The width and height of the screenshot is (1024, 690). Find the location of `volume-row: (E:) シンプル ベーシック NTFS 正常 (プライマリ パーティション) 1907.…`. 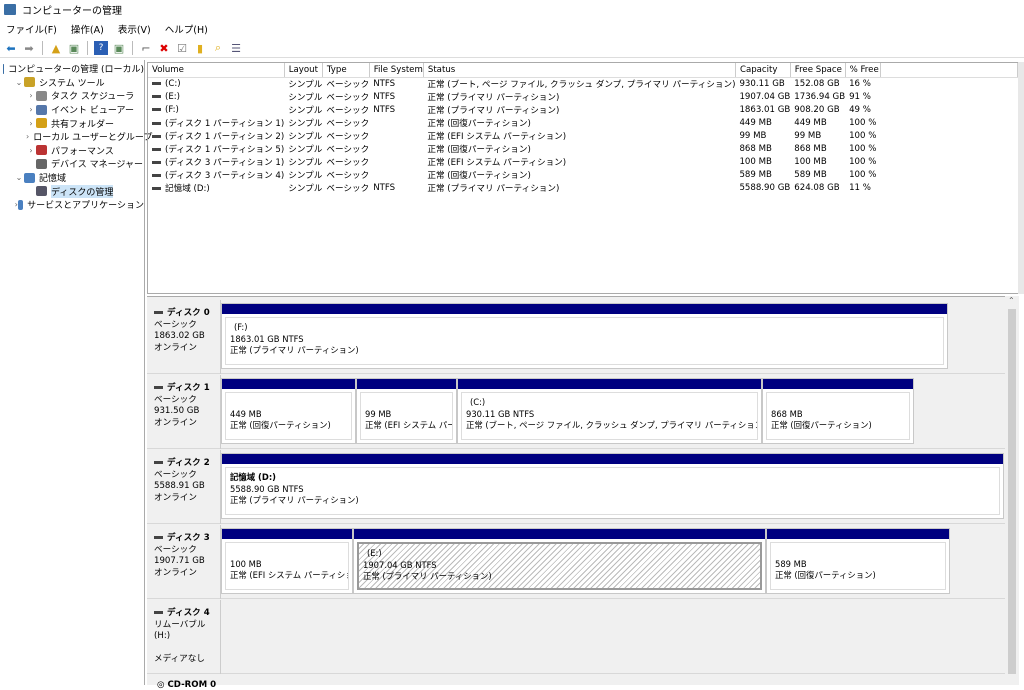

volume-row: (E:) シンプル ベーシック NTFS 正常 (プライマリ パーティション) 1907.… is located at coordinates (583, 96).